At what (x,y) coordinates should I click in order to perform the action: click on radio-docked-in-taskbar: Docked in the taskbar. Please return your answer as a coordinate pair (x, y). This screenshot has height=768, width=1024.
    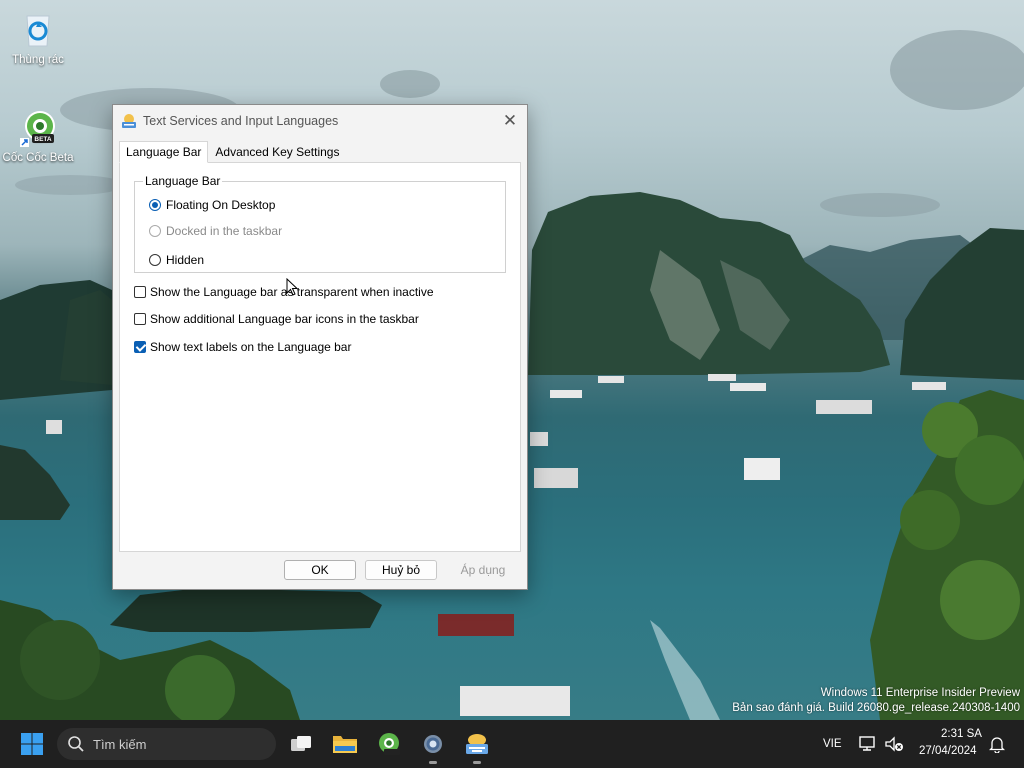
    Looking at the image, I should click on (215, 231).